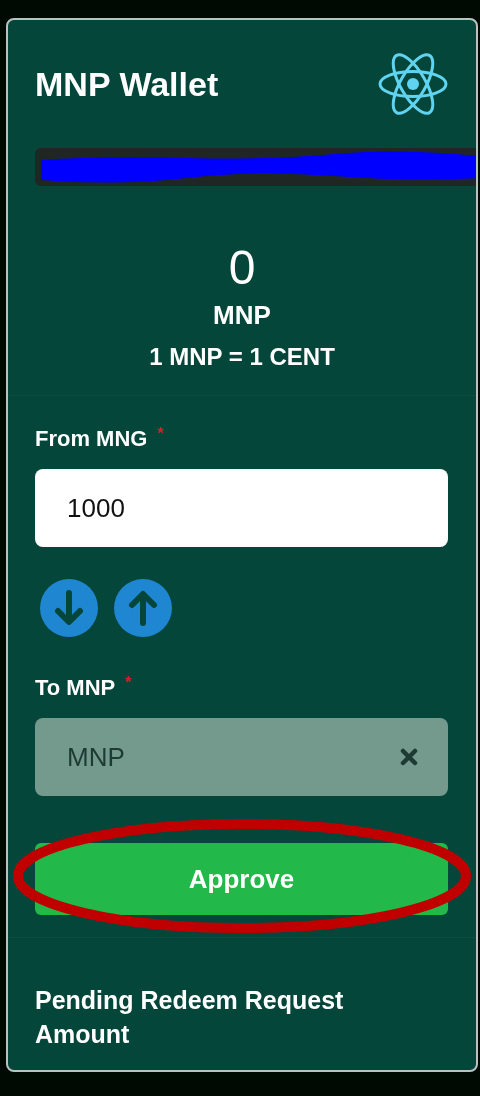 The width and height of the screenshot is (480, 1096). I want to click on amount-input: 1000, so click(241, 508).